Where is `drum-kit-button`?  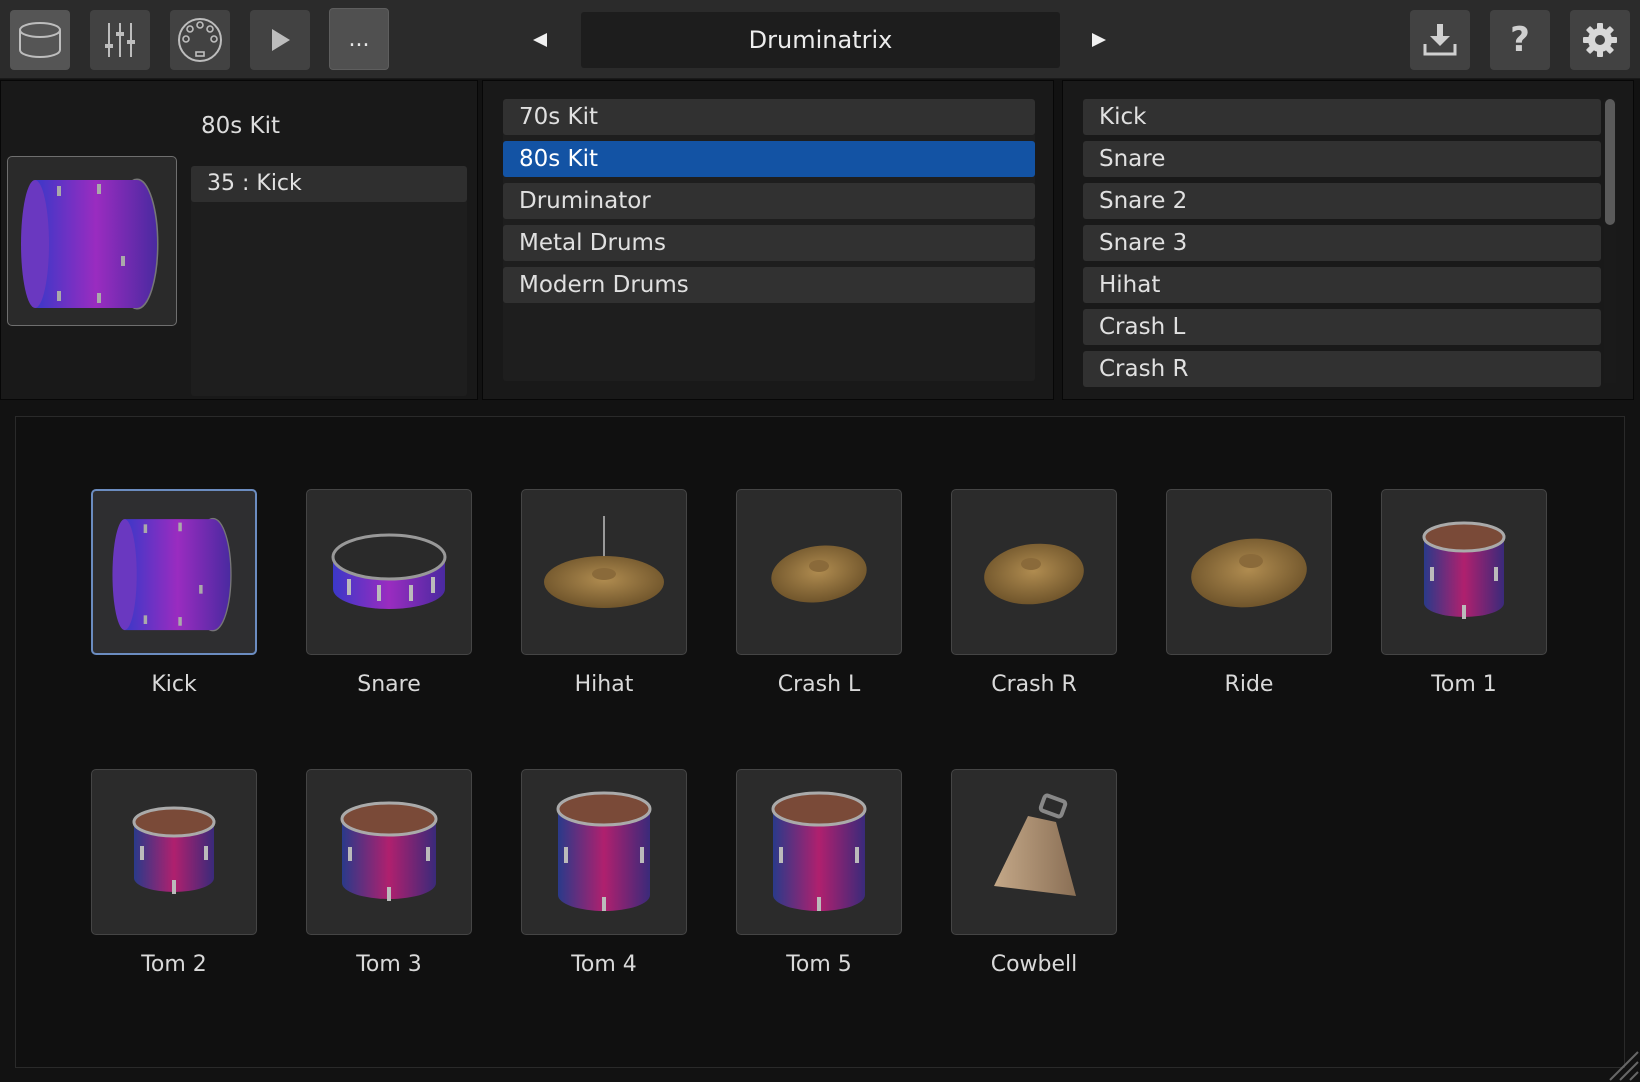
drum-kit-button is located at coordinates (40, 40).